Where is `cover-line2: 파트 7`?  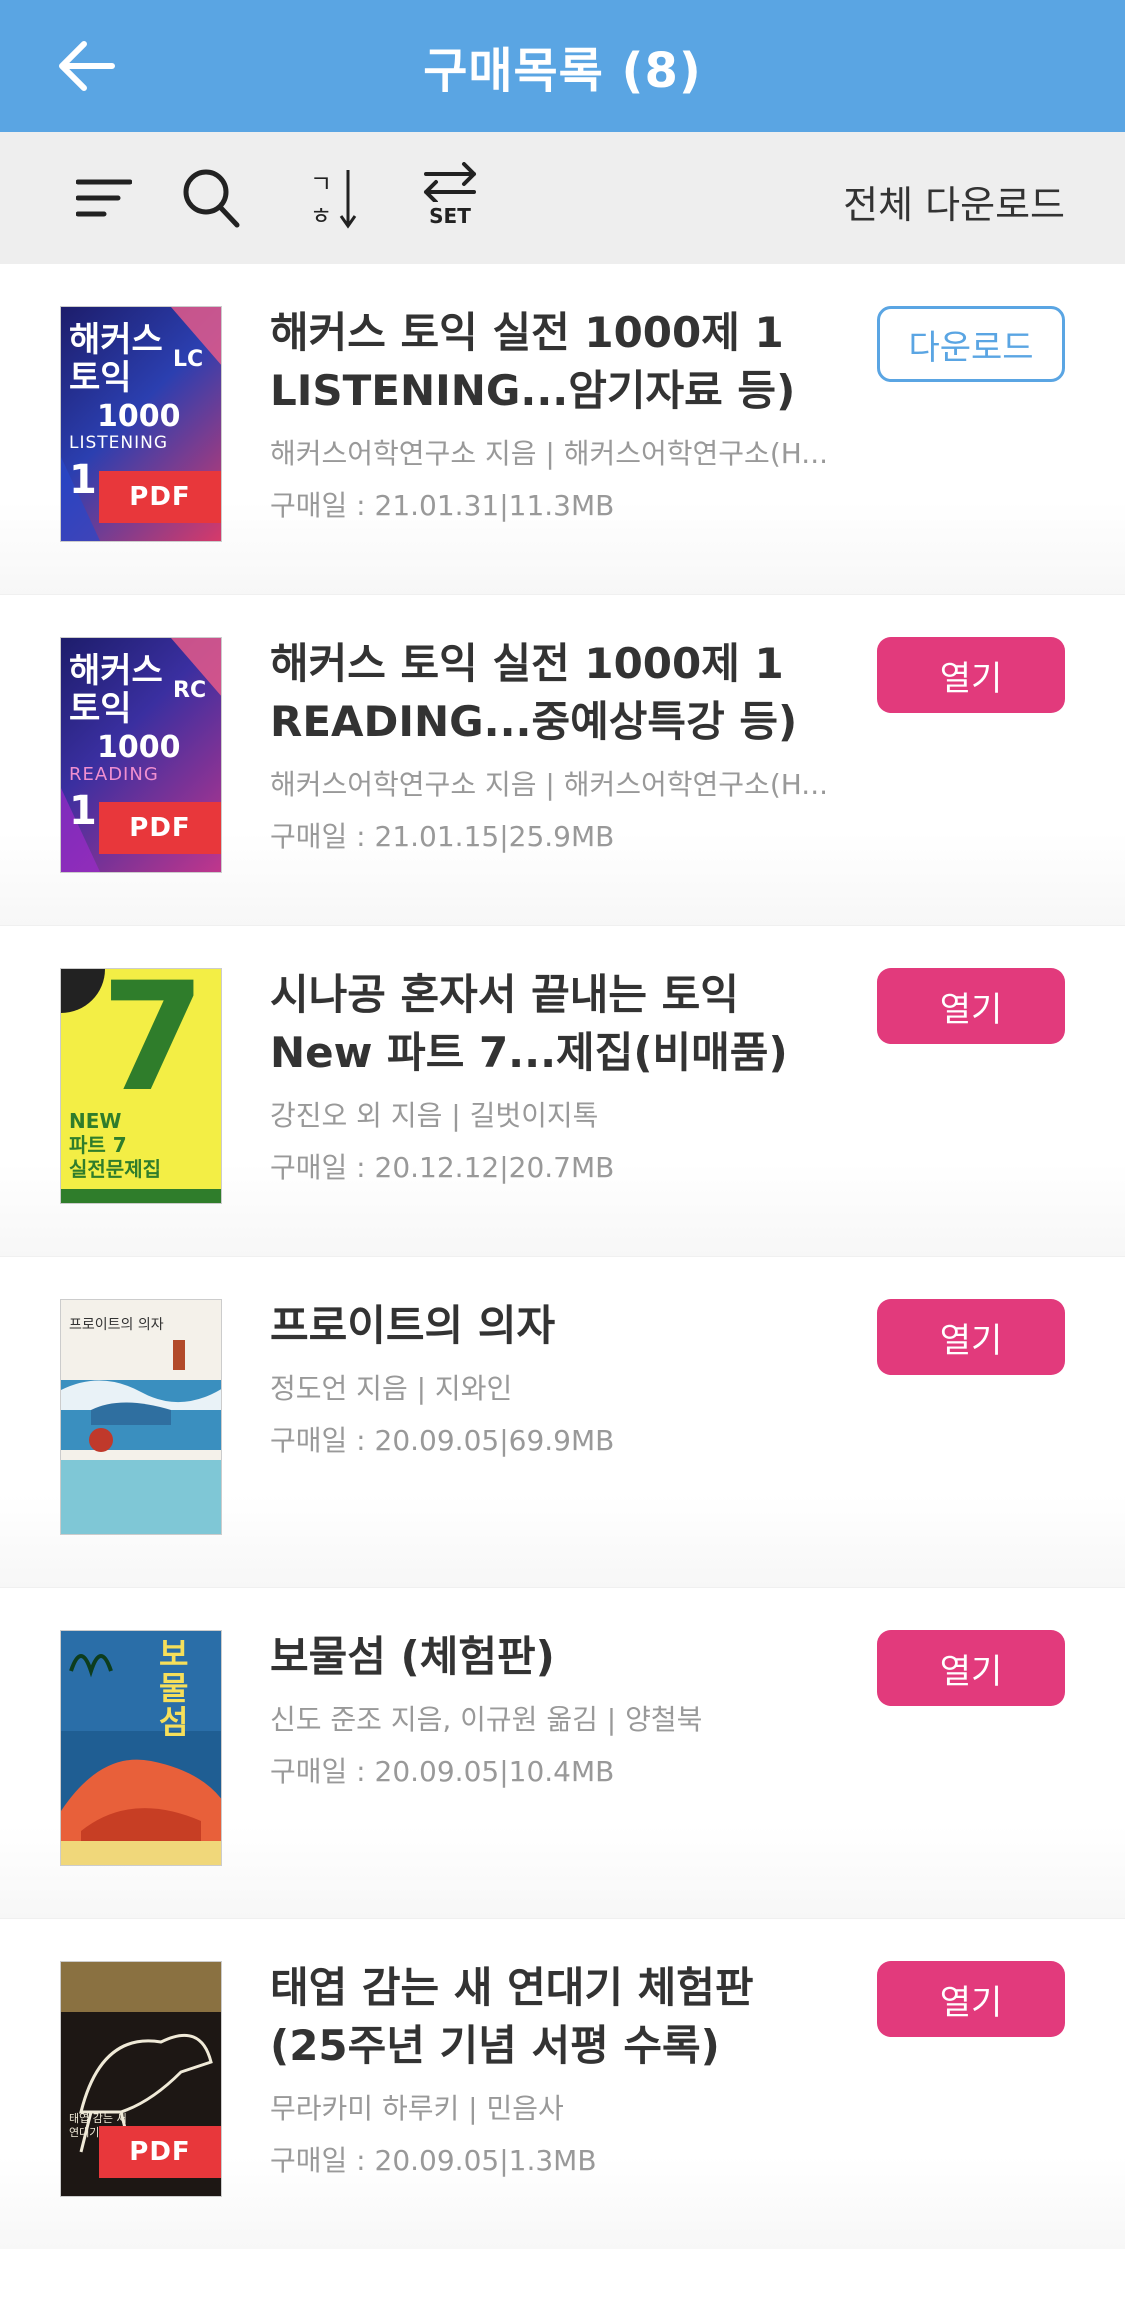 cover-line2: 파트 7 is located at coordinates (98, 1145).